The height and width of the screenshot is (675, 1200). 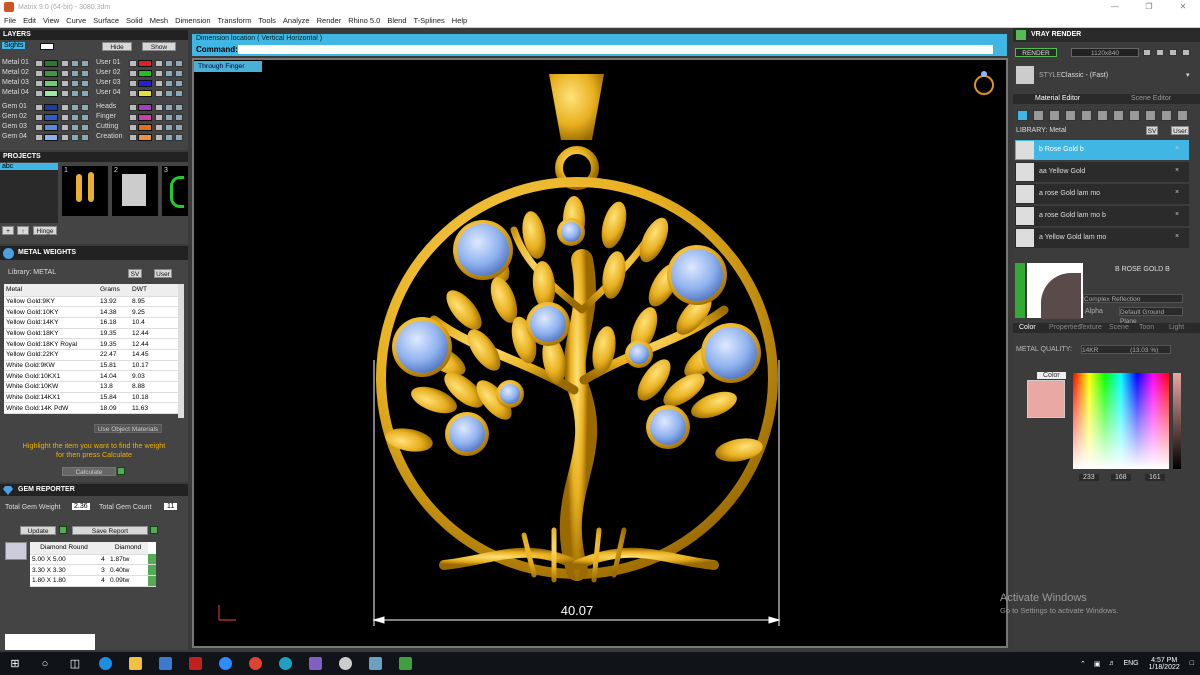 I want to click on hide-button: Hide, so click(x=117, y=46).